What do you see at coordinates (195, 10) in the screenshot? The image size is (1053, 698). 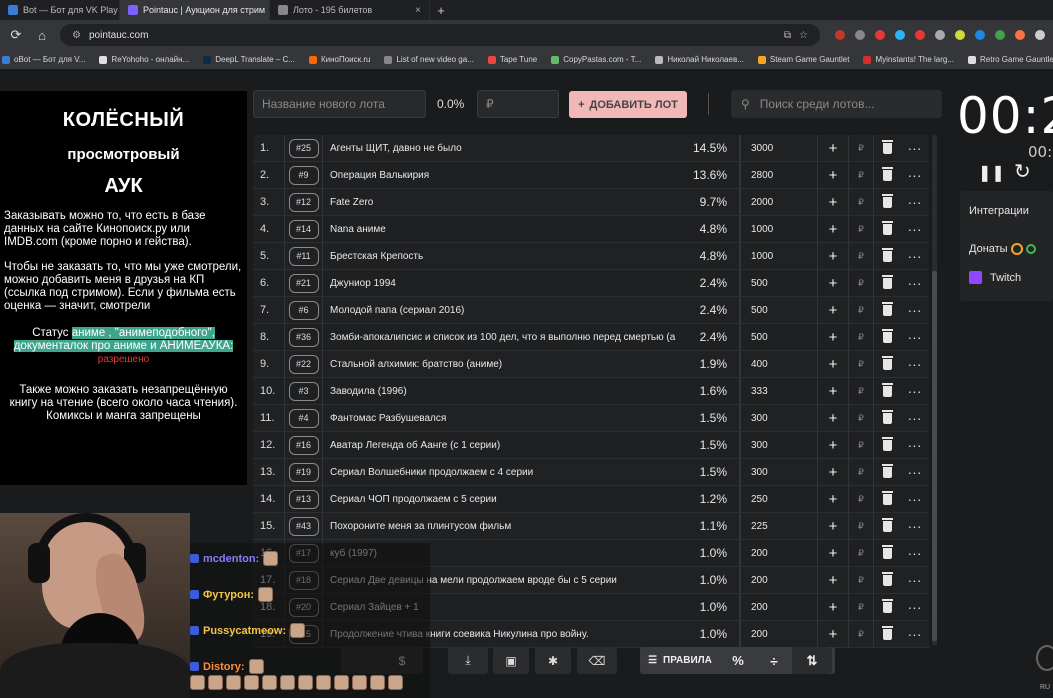 I see `browser-tab: Pointauc | Аукцион для стрим×` at bounding box center [195, 10].